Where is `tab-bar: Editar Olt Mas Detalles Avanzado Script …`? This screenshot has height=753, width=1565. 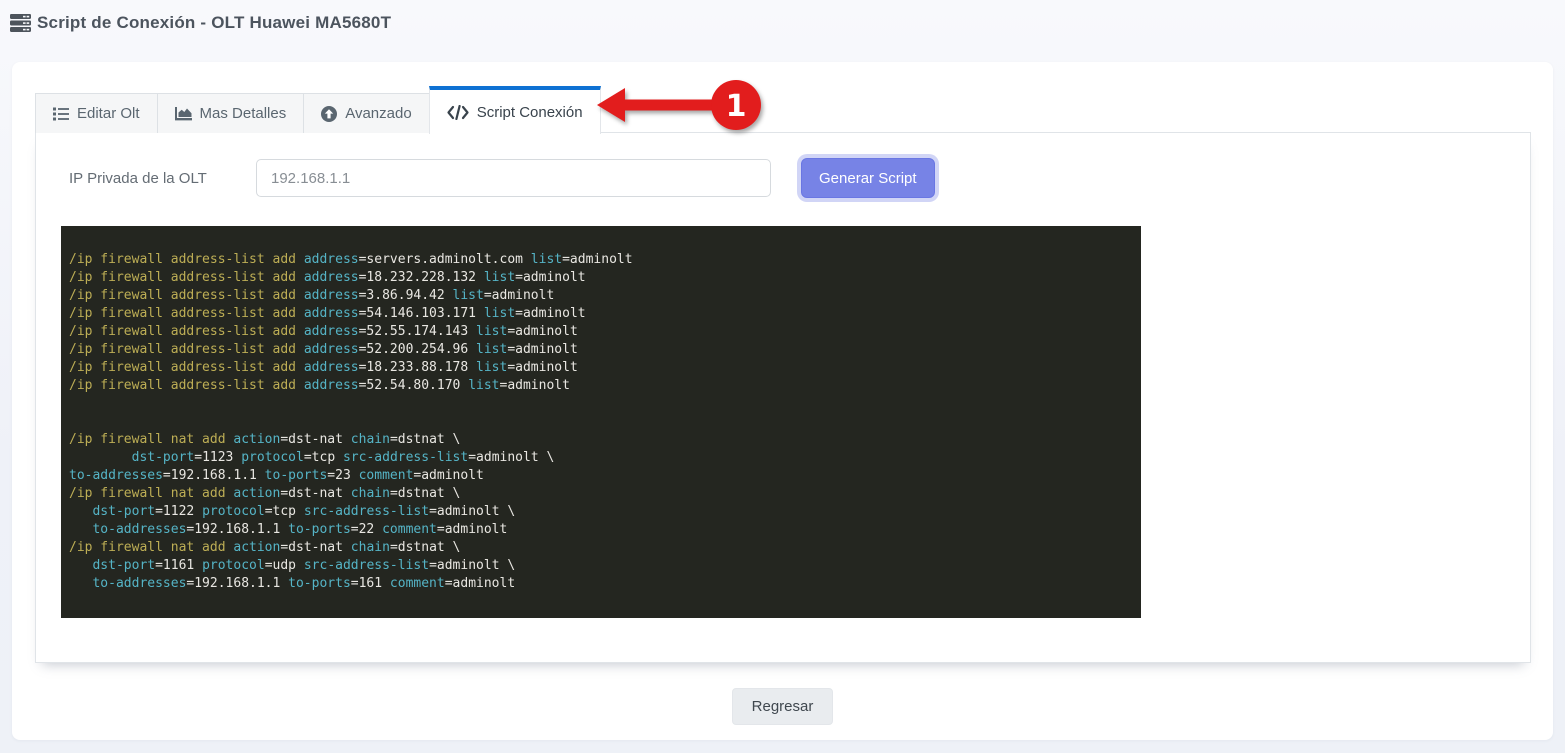
tab-bar: Editar Olt Mas Detalles Avanzado Script … is located at coordinates (794, 110).